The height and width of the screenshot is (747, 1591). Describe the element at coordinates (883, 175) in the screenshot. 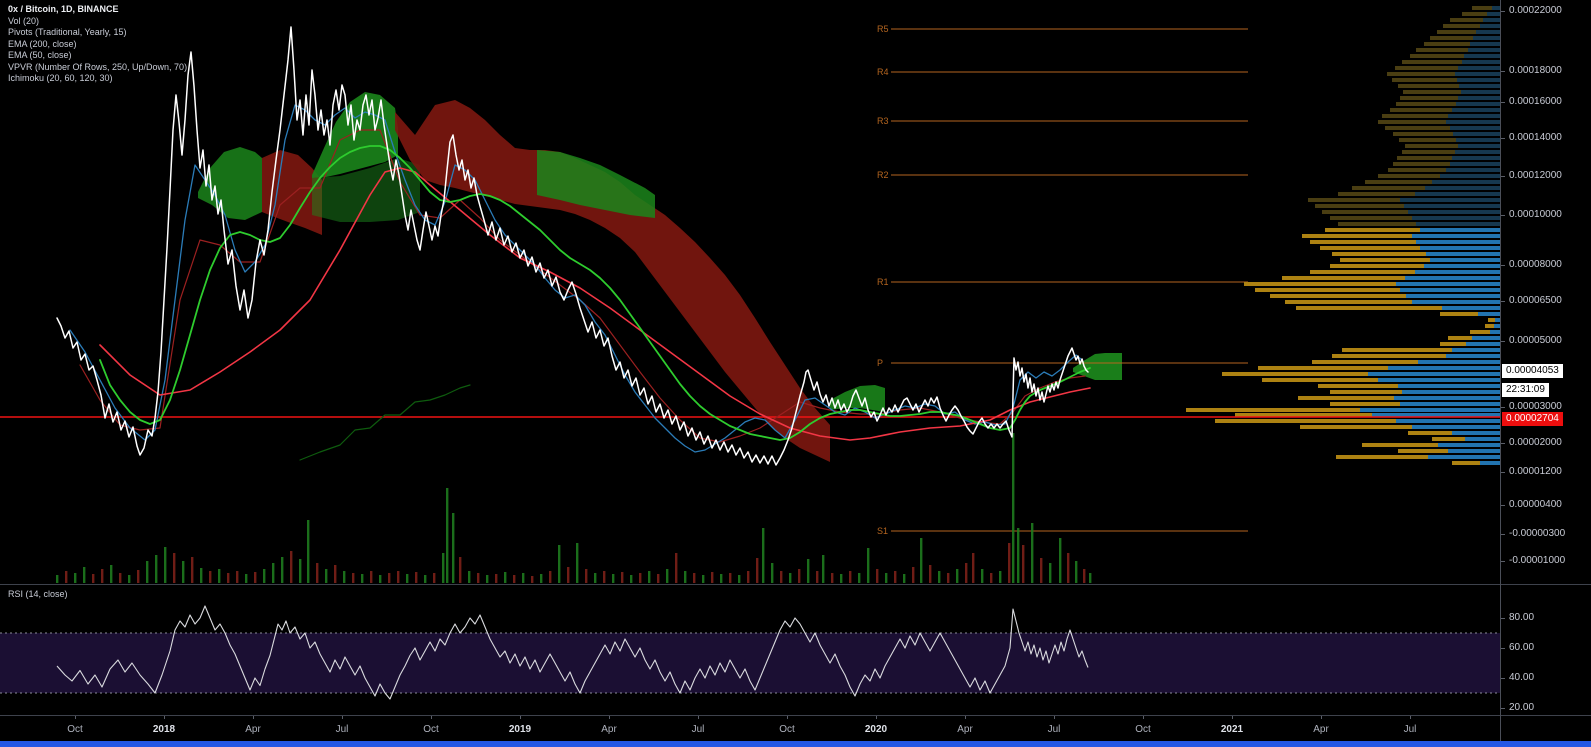

I see `pivot-label-r2: R2` at that location.